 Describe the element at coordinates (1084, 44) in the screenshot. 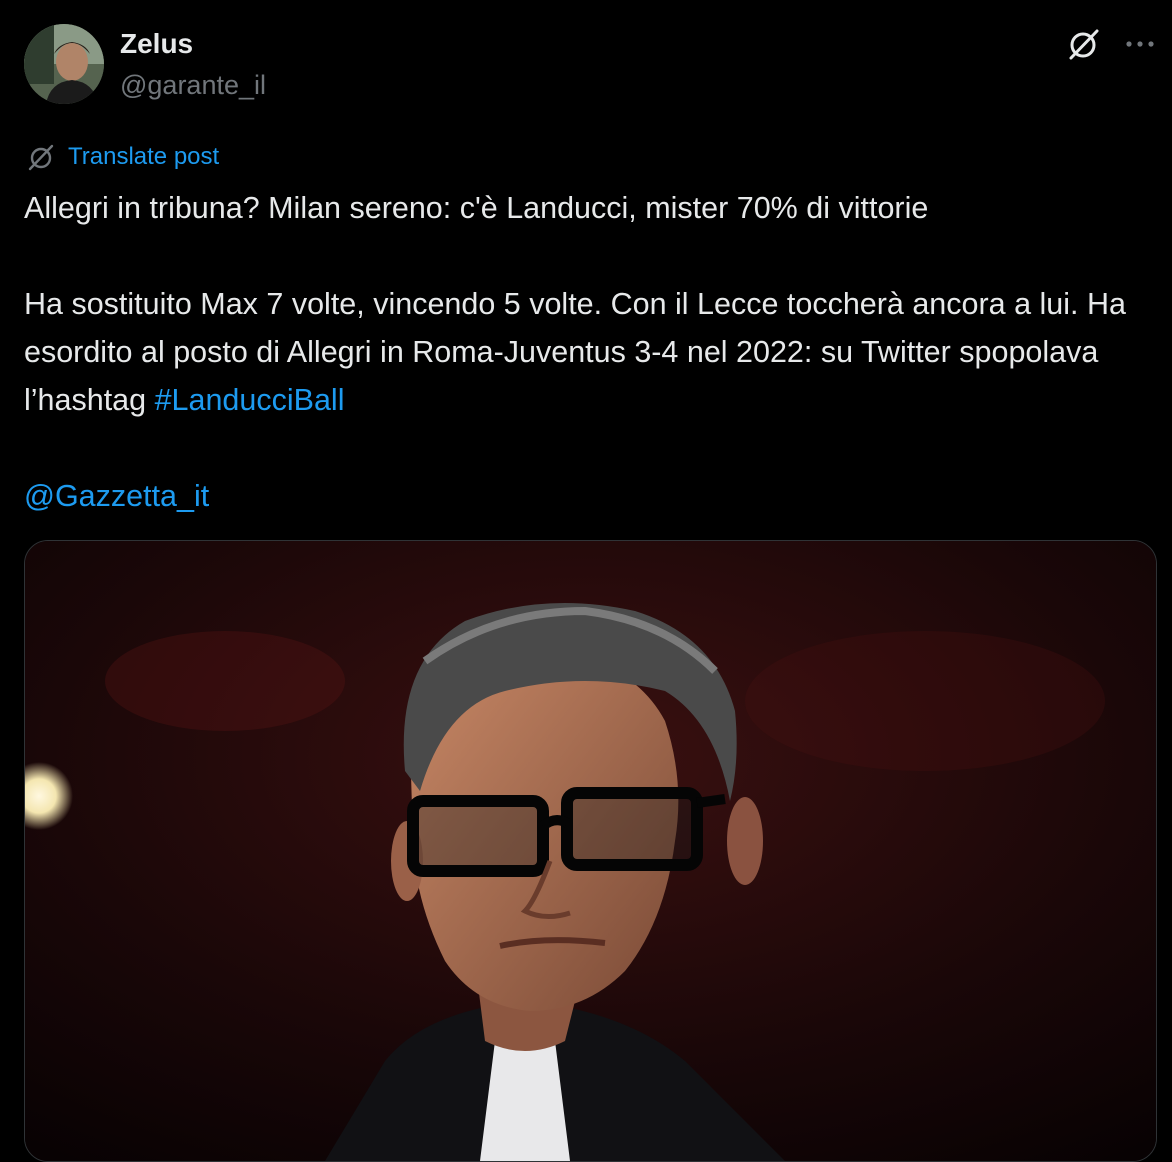

I see `grok-icon` at that location.